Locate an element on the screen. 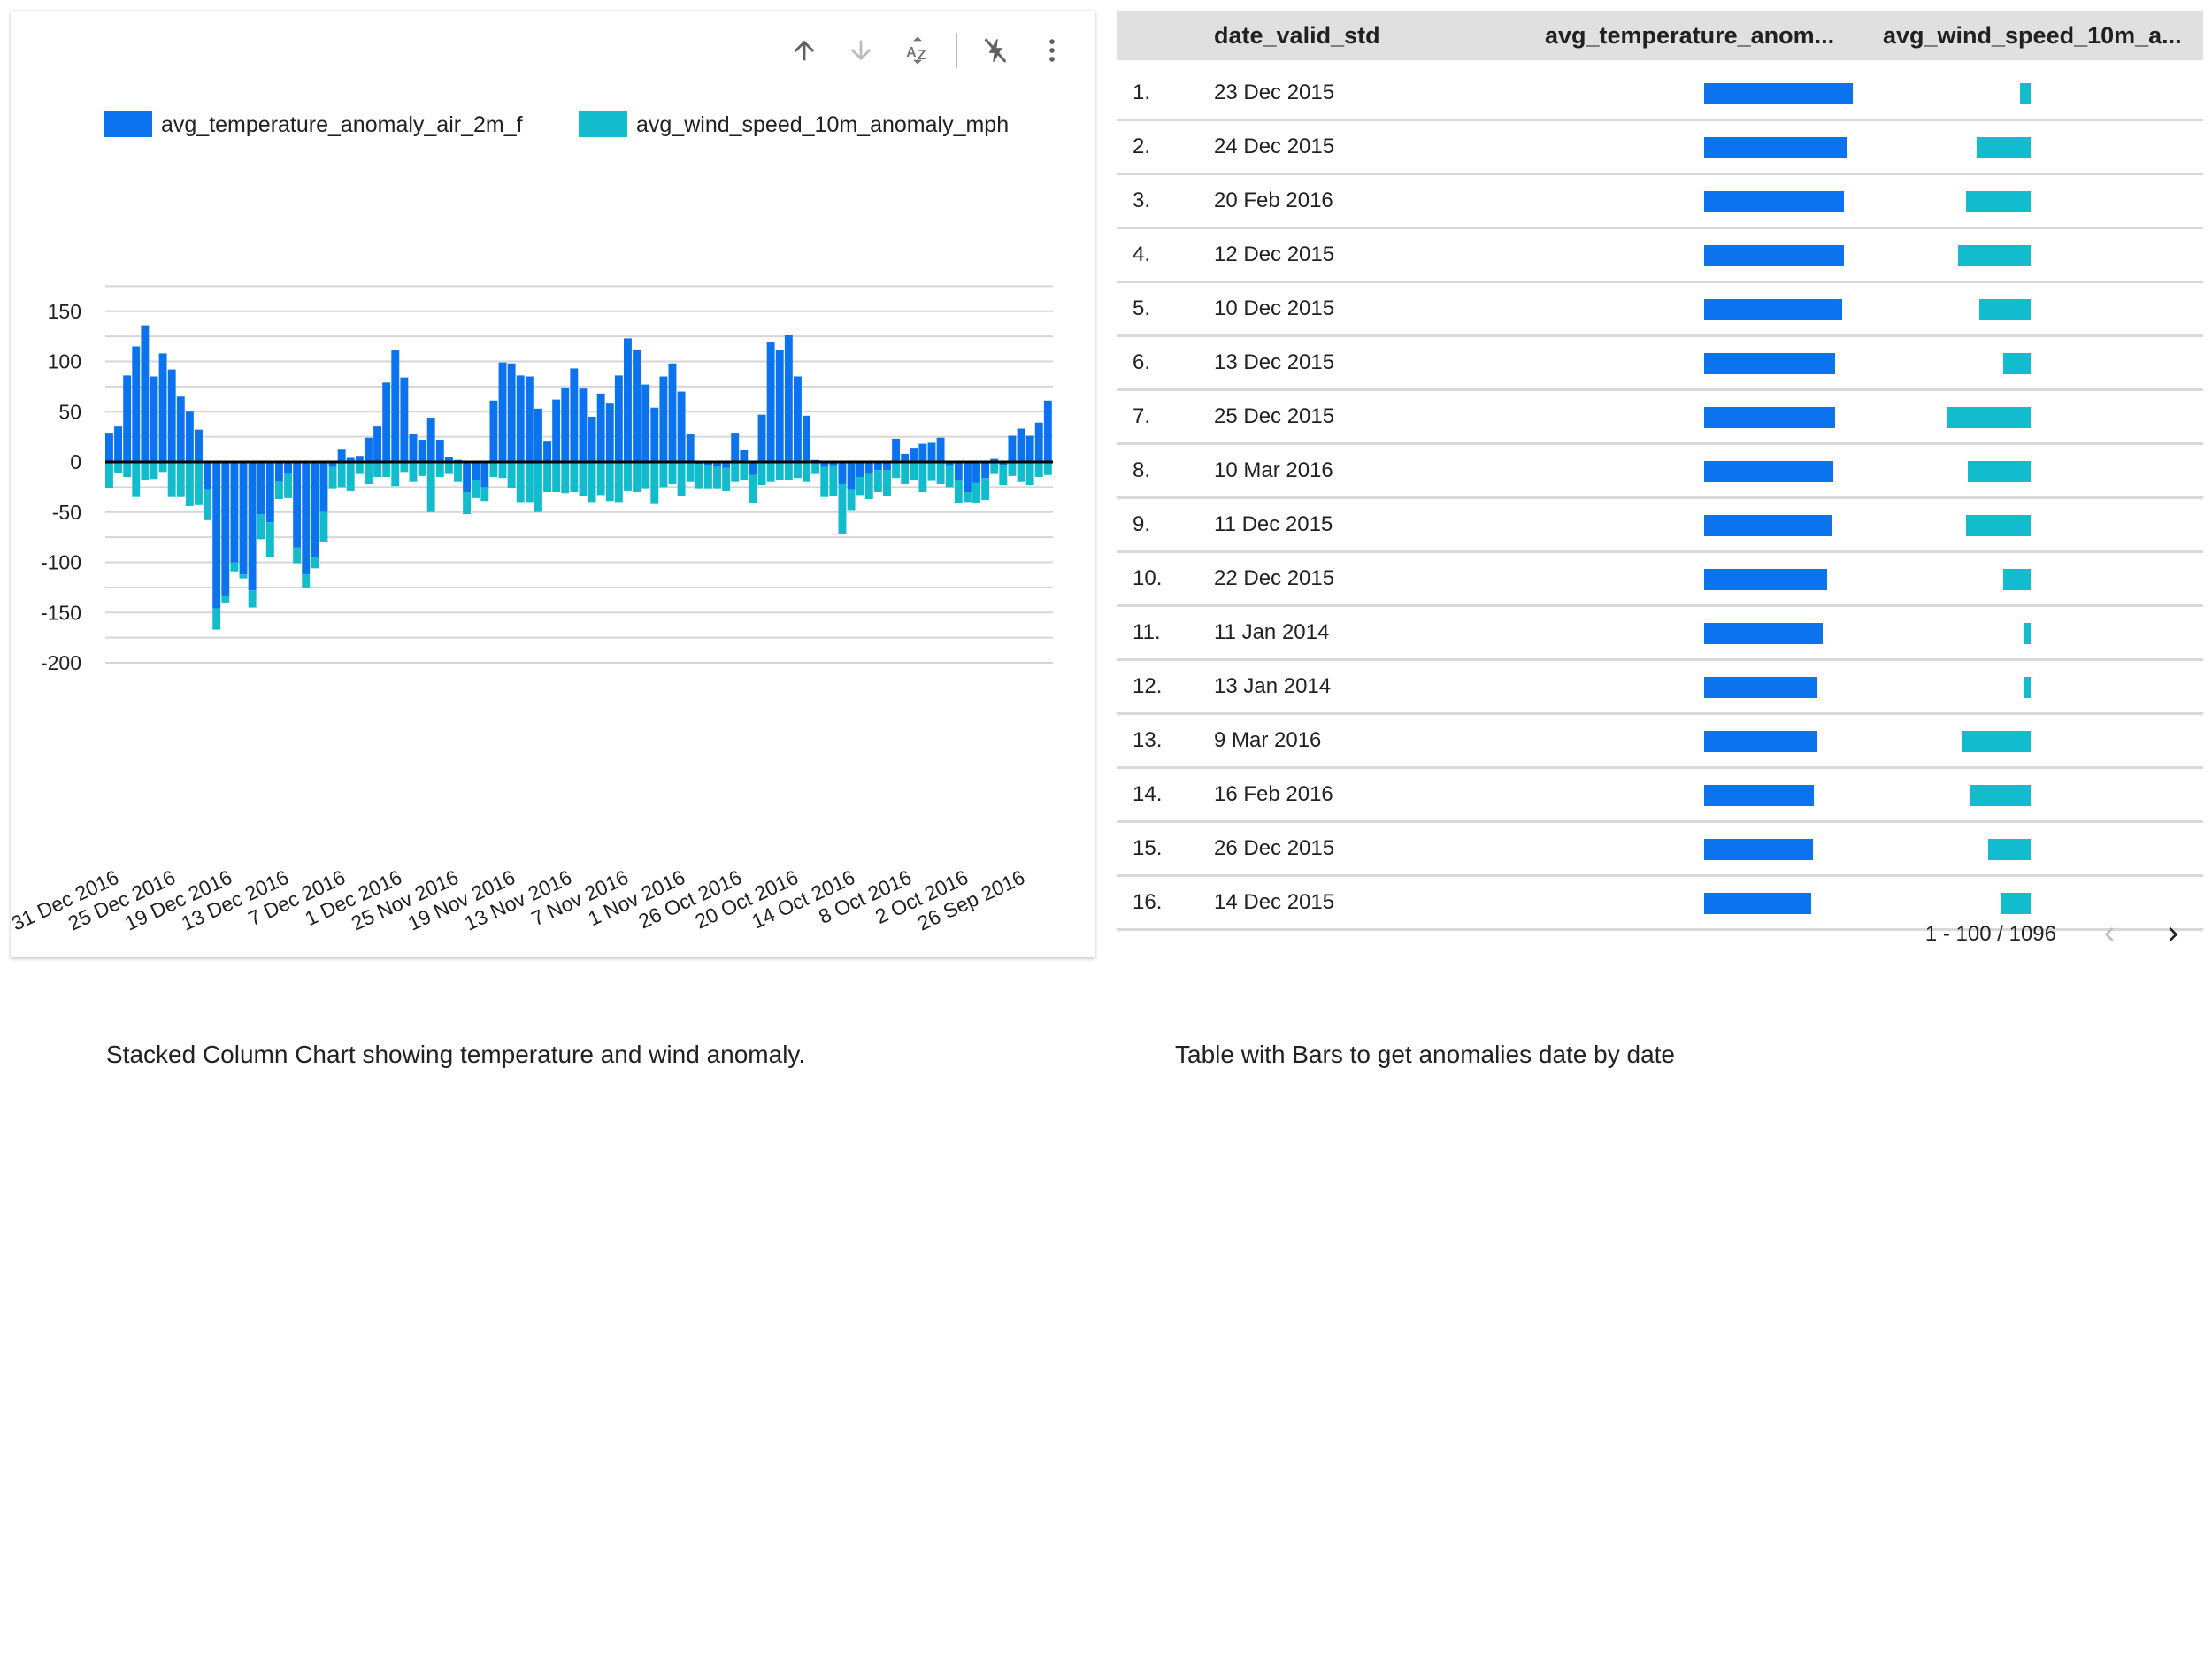 This screenshot has width=2212, height=1660. table-row: 14. 16 Feb 2016 is located at coordinates (1660, 796).